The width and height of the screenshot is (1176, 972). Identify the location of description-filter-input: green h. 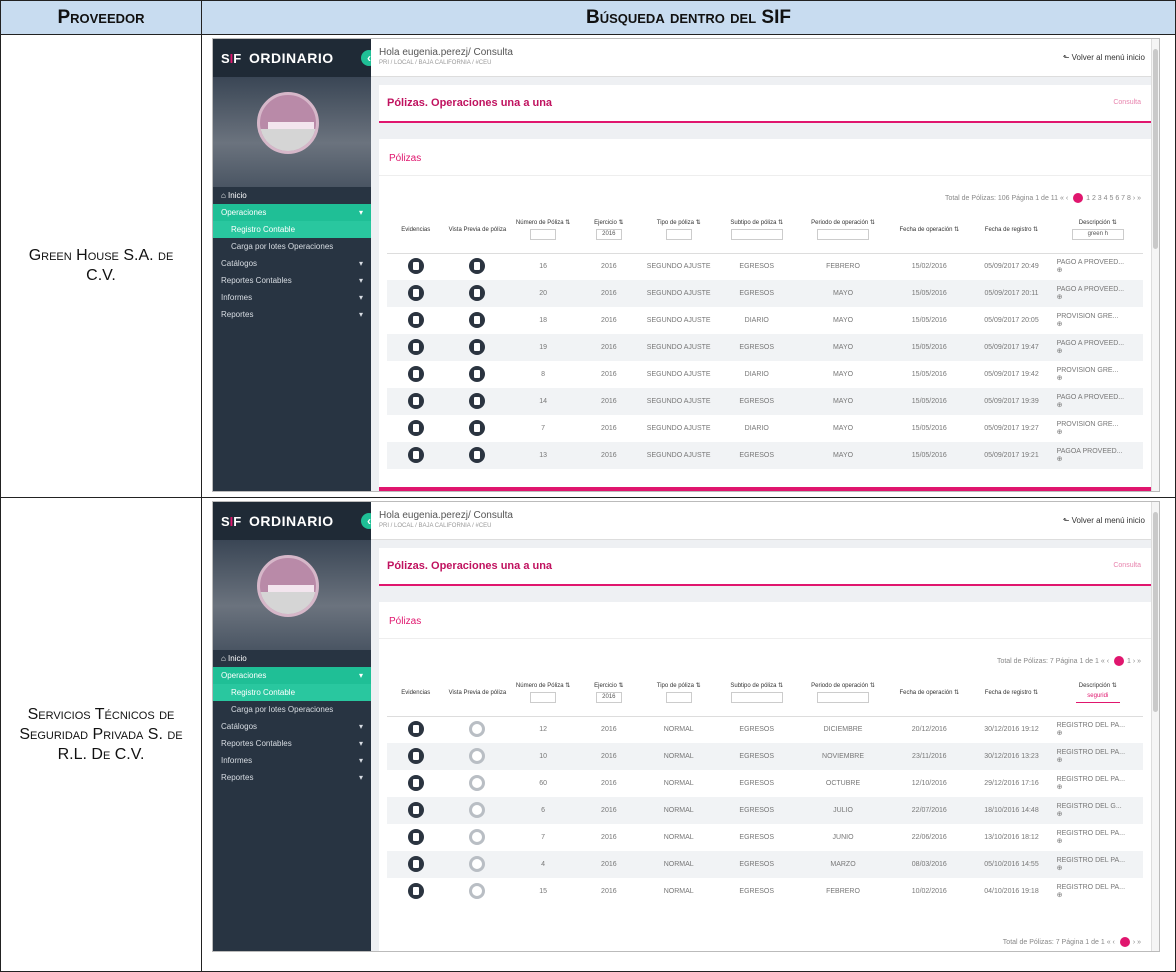
(1097, 235).